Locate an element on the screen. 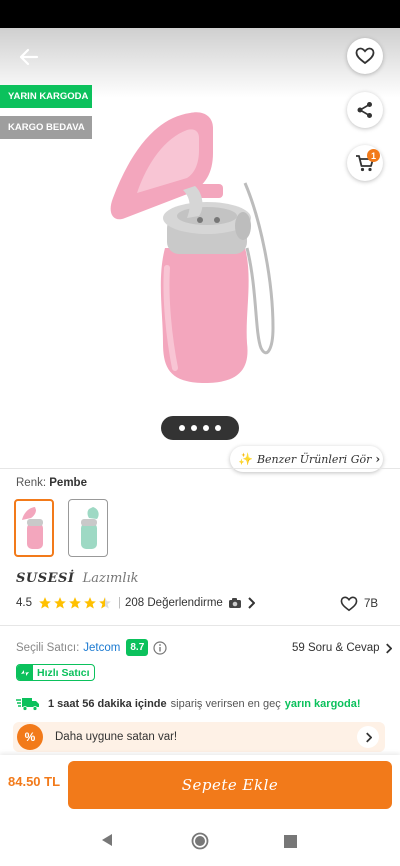 The image size is (400, 866). review-count: 208 Değerlendirme is located at coordinates (174, 603).